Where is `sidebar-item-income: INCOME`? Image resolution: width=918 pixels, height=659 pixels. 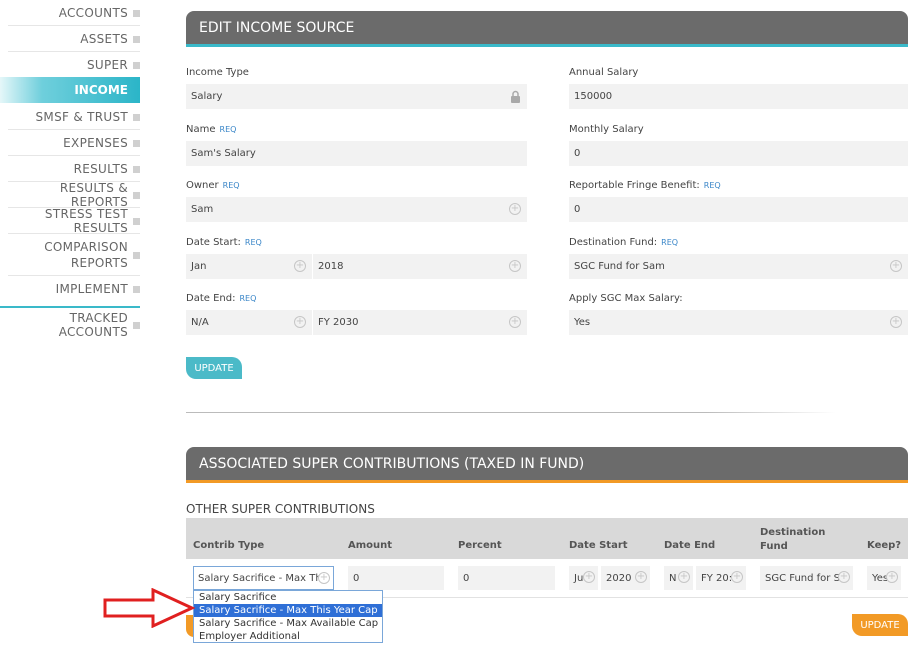 sidebar-item-income: INCOME is located at coordinates (70, 90).